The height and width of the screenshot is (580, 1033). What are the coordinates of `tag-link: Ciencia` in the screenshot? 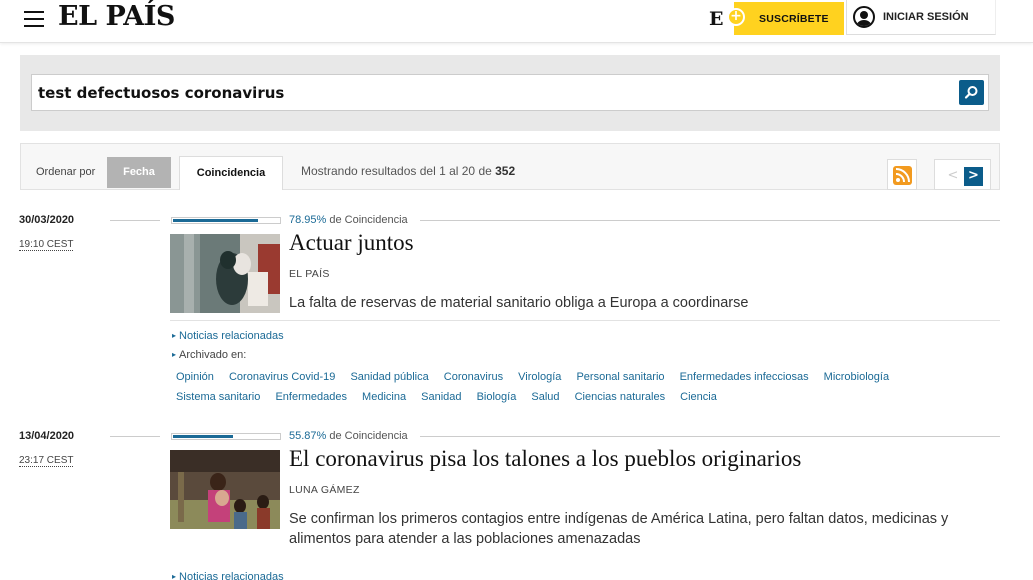 It's located at (698, 397).